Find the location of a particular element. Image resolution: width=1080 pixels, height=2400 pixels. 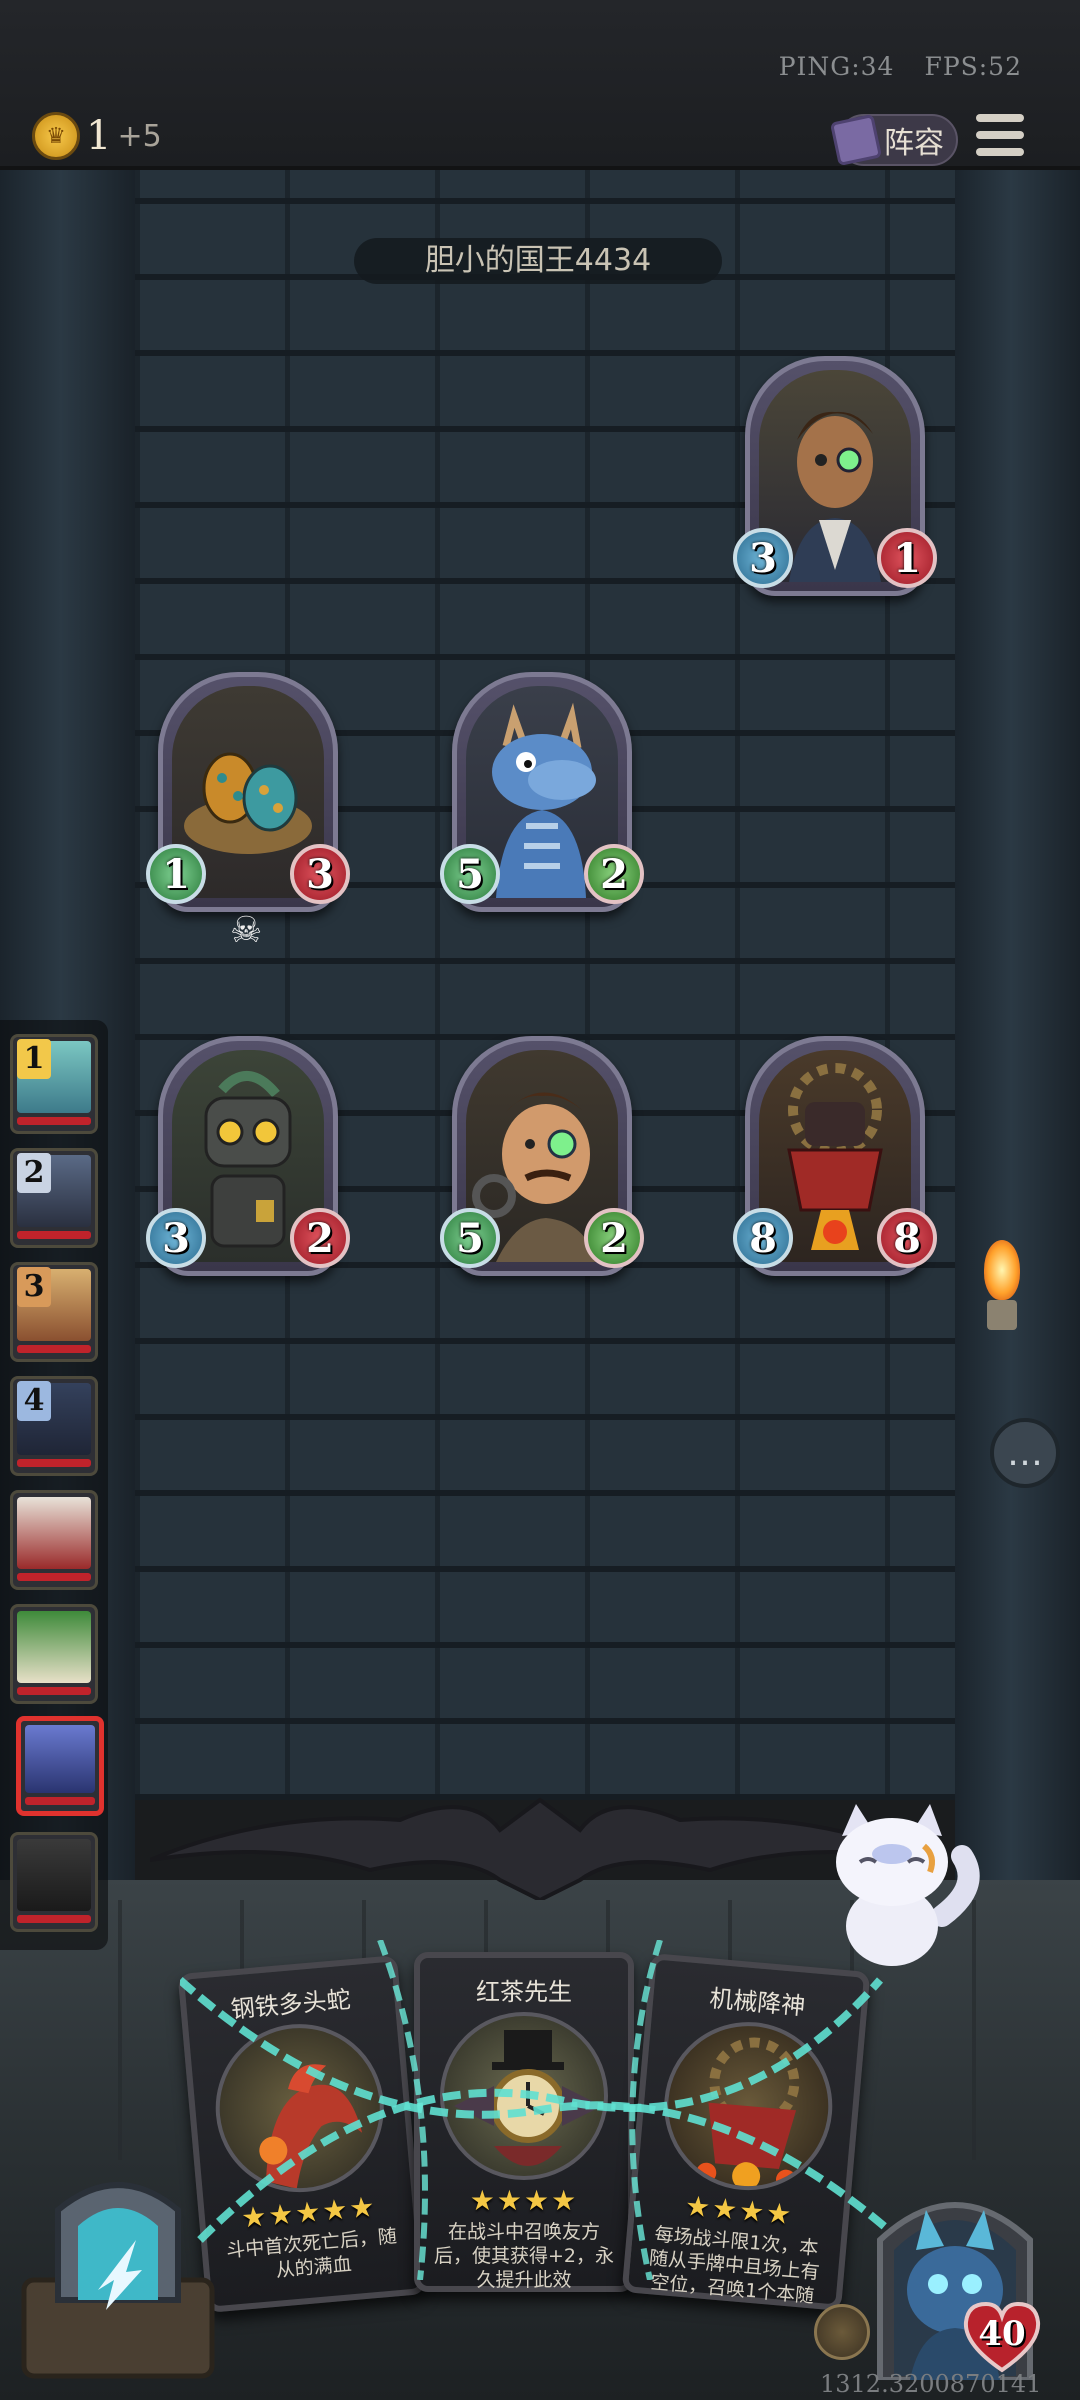

hand-card: 红茶先生 ★★★★ 在战斗中召唤友方后，使其获得+2，永久提升此效 is located at coordinates (524, 2122).